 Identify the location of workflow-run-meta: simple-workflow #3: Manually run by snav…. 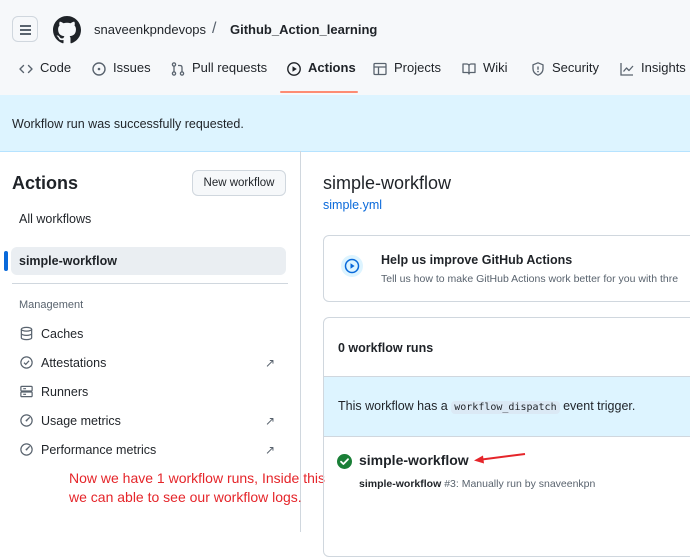
(477, 484).